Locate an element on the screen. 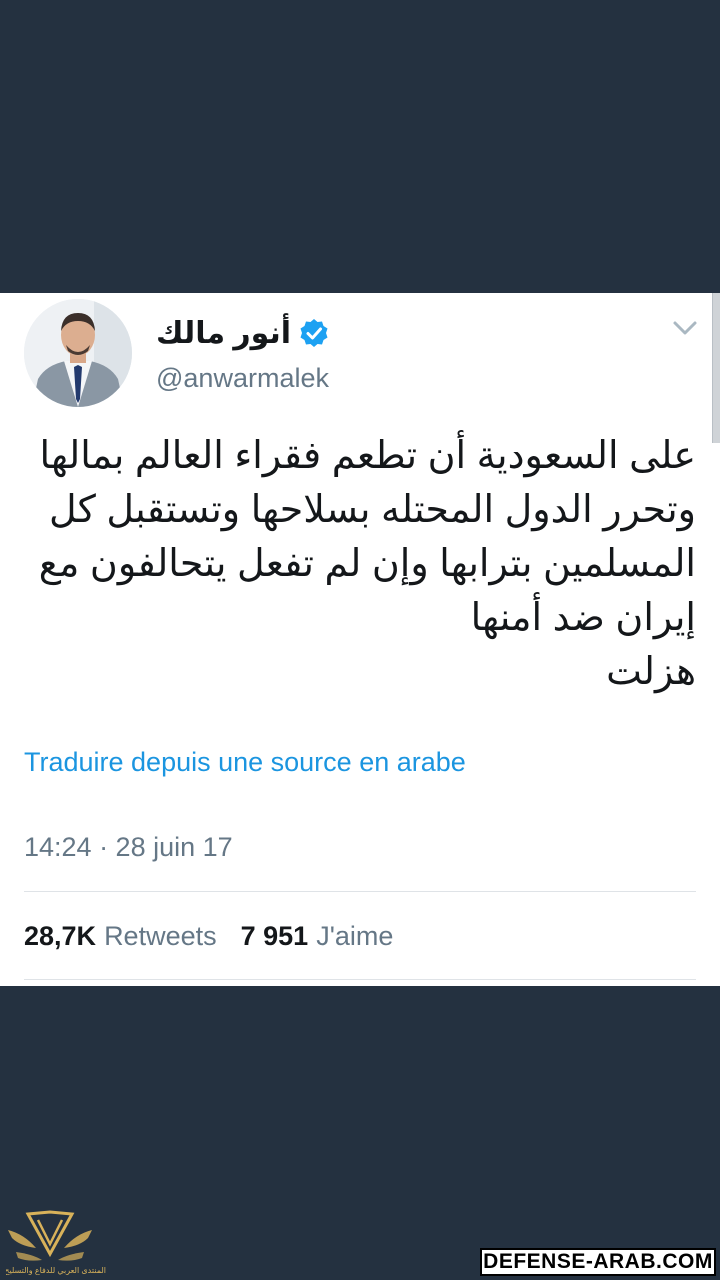  author-name-row: أنور مالك is located at coordinates (242, 333).